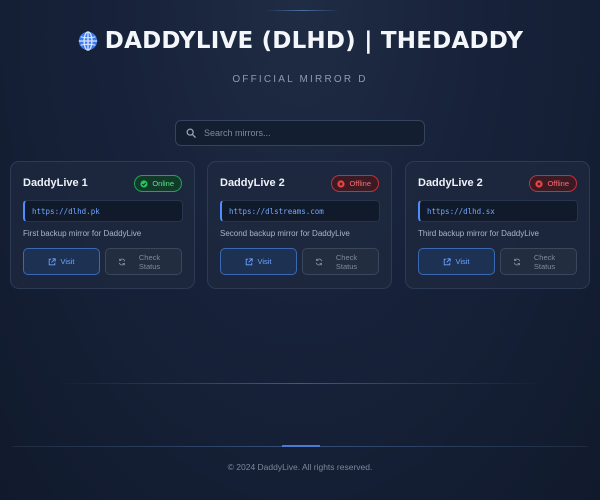  Describe the element at coordinates (191, 133) in the screenshot. I see `search-icon` at that location.